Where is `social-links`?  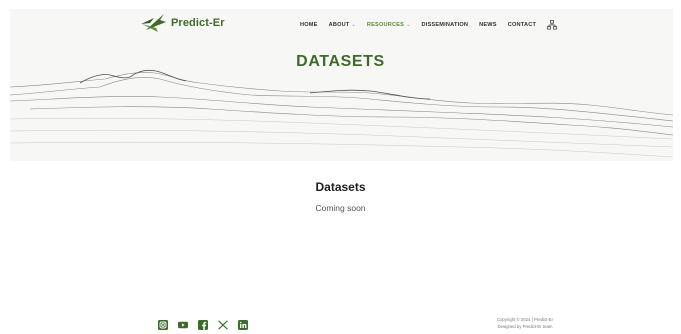
social-links is located at coordinates (203, 325).